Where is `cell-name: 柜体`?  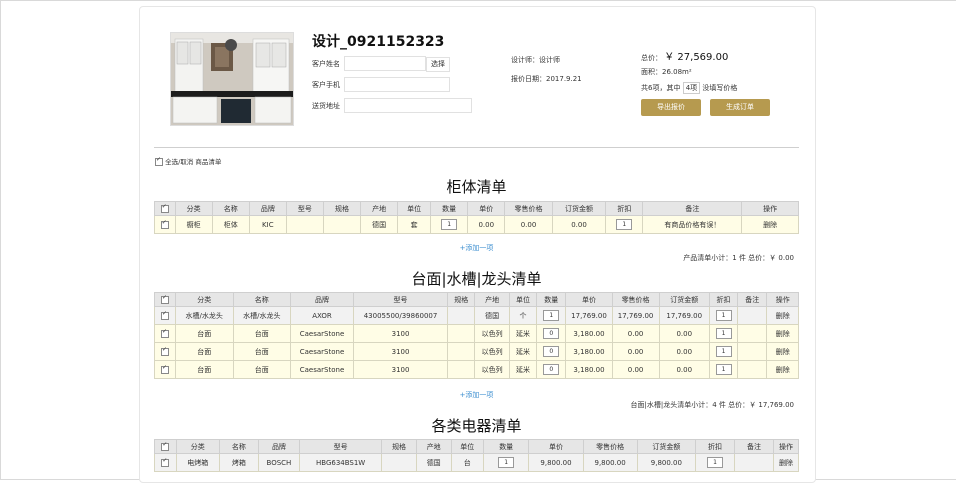
cell-name: 柜体 is located at coordinates (230, 224).